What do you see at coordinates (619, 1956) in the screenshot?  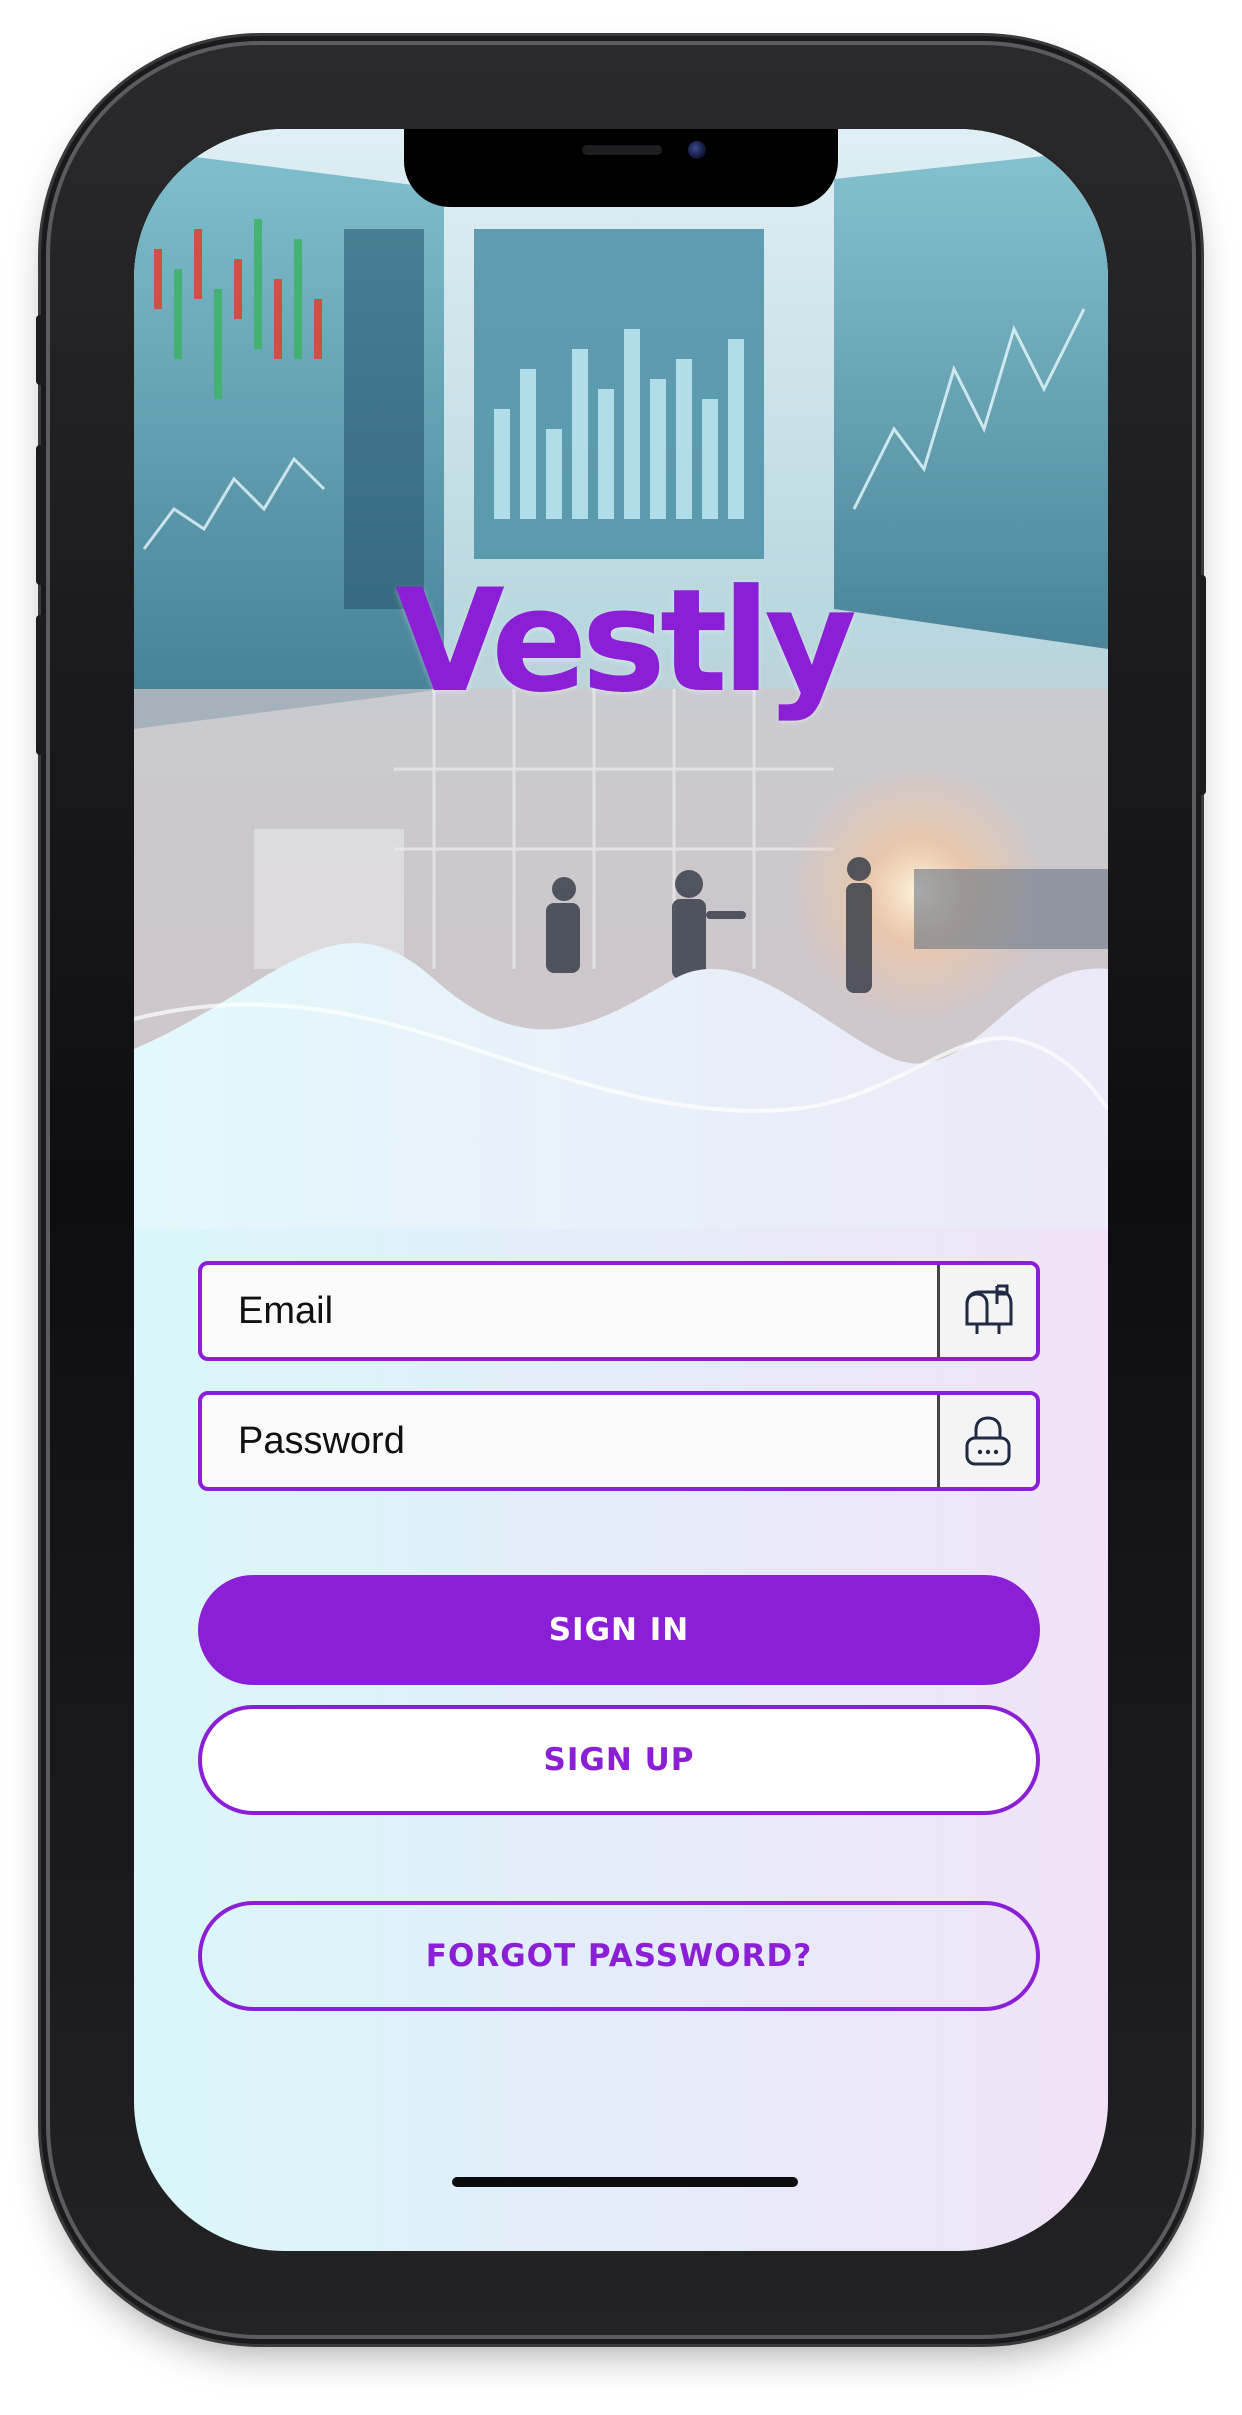 I see `forgot-password-button: FORGOT PASSWORD?` at bounding box center [619, 1956].